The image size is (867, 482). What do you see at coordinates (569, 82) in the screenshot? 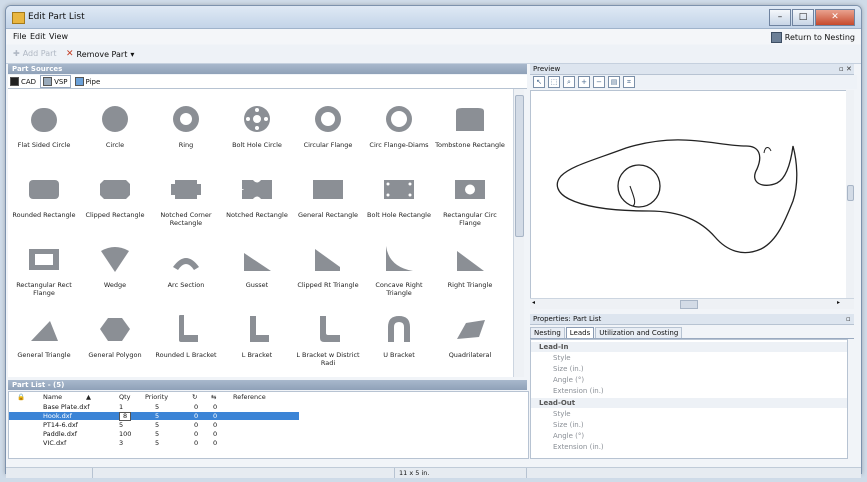
I see `zoom-icon: ⌕` at bounding box center [569, 82].